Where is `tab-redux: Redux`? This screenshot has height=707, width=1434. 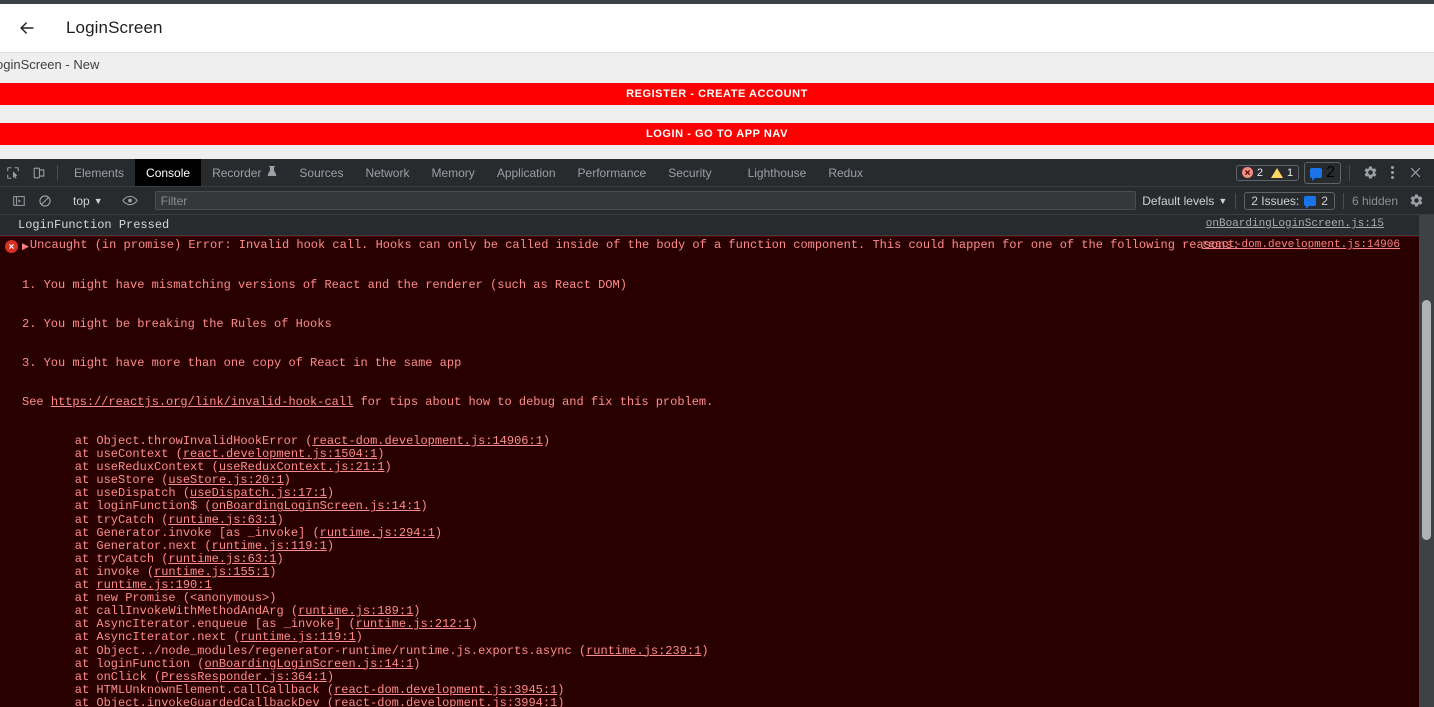 tab-redux: Redux is located at coordinates (845, 172).